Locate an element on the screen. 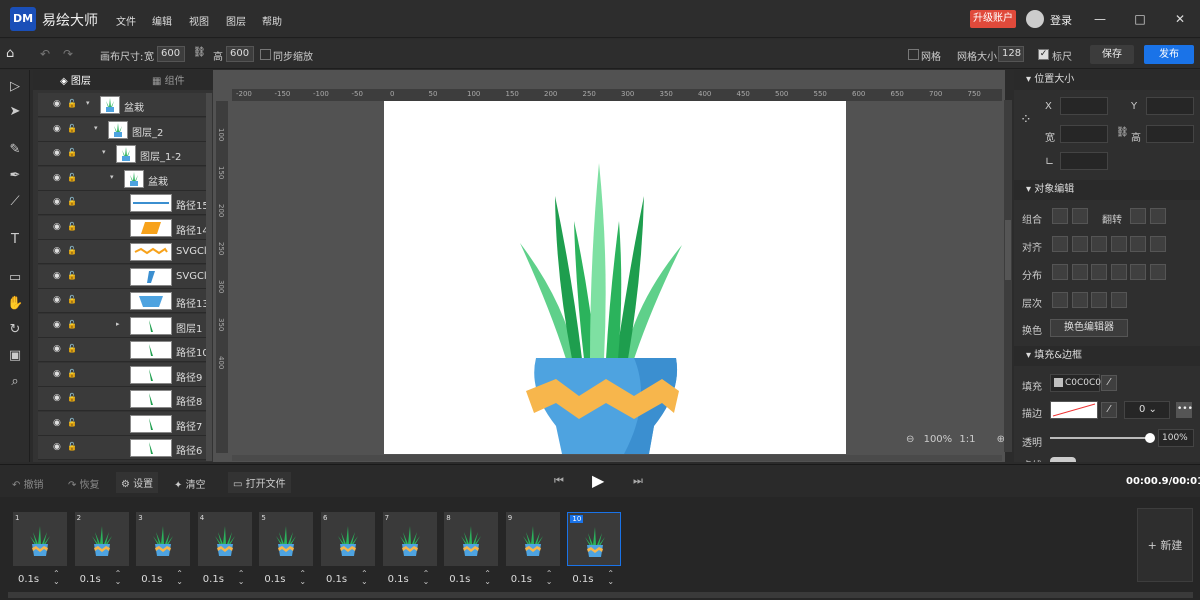 This screenshot has width=1200, height=600. tl-clear-button: ✦ 清空 is located at coordinates (190, 483).